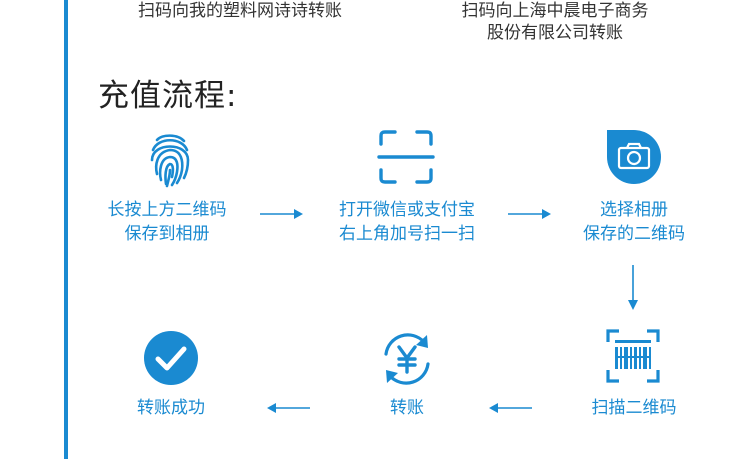 The width and height of the screenshot is (750, 459). Describe the element at coordinates (167, 234) in the screenshot. I see `step-1-line2: 保存到相册` at that location.